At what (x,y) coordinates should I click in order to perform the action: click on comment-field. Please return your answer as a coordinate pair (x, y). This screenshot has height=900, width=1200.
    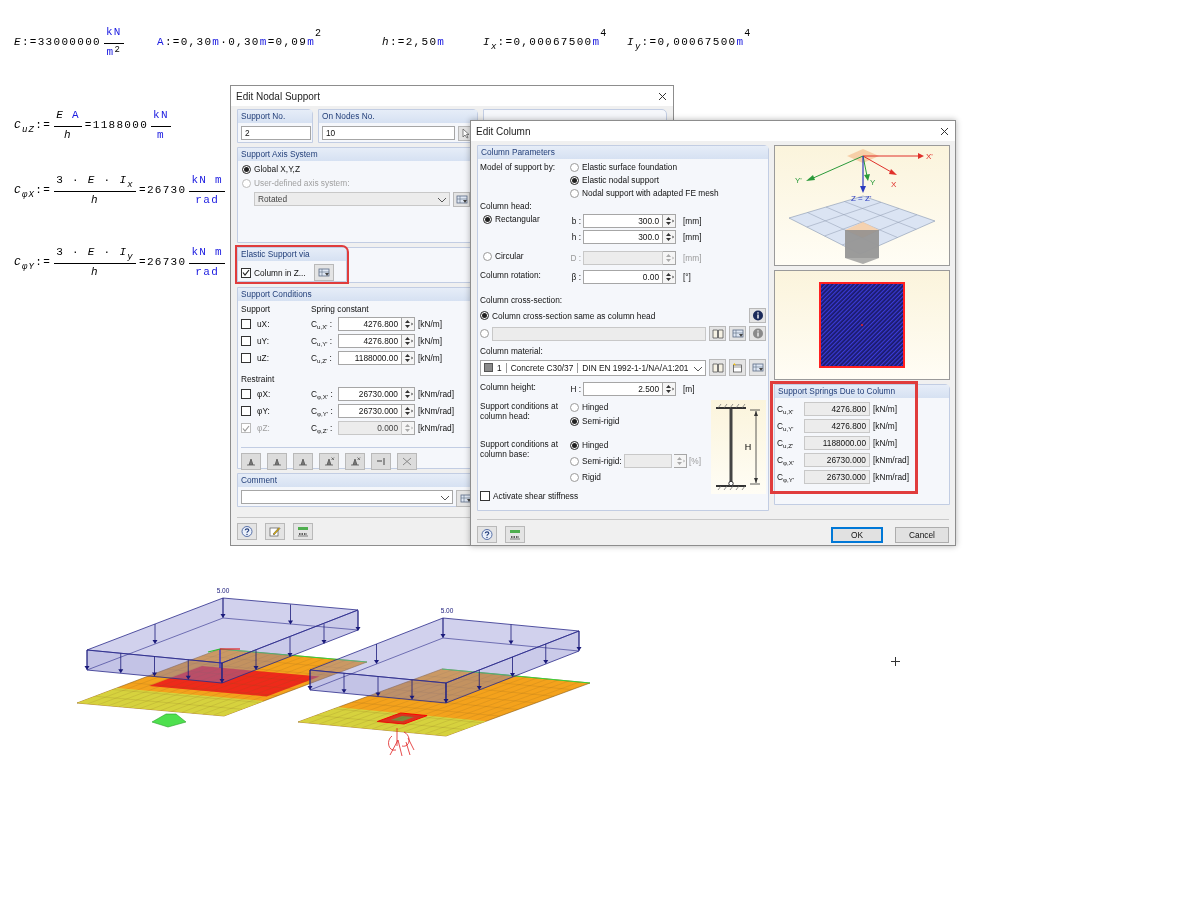
    Looking at the image, I should click on (347, 497).